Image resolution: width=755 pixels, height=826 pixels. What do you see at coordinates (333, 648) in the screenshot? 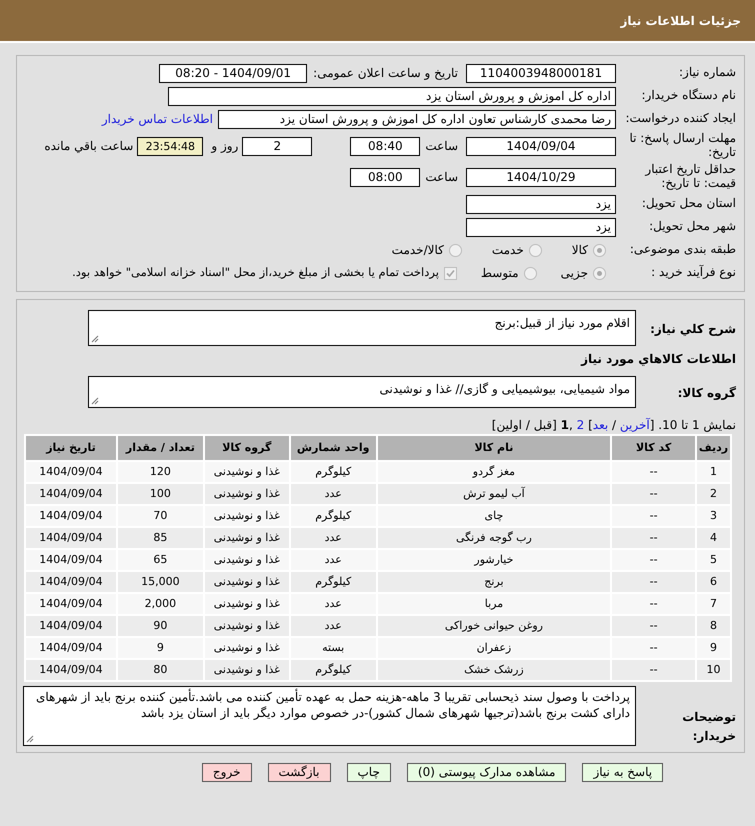
I see `table-cell: بسته` at bounding box center [333, 648].